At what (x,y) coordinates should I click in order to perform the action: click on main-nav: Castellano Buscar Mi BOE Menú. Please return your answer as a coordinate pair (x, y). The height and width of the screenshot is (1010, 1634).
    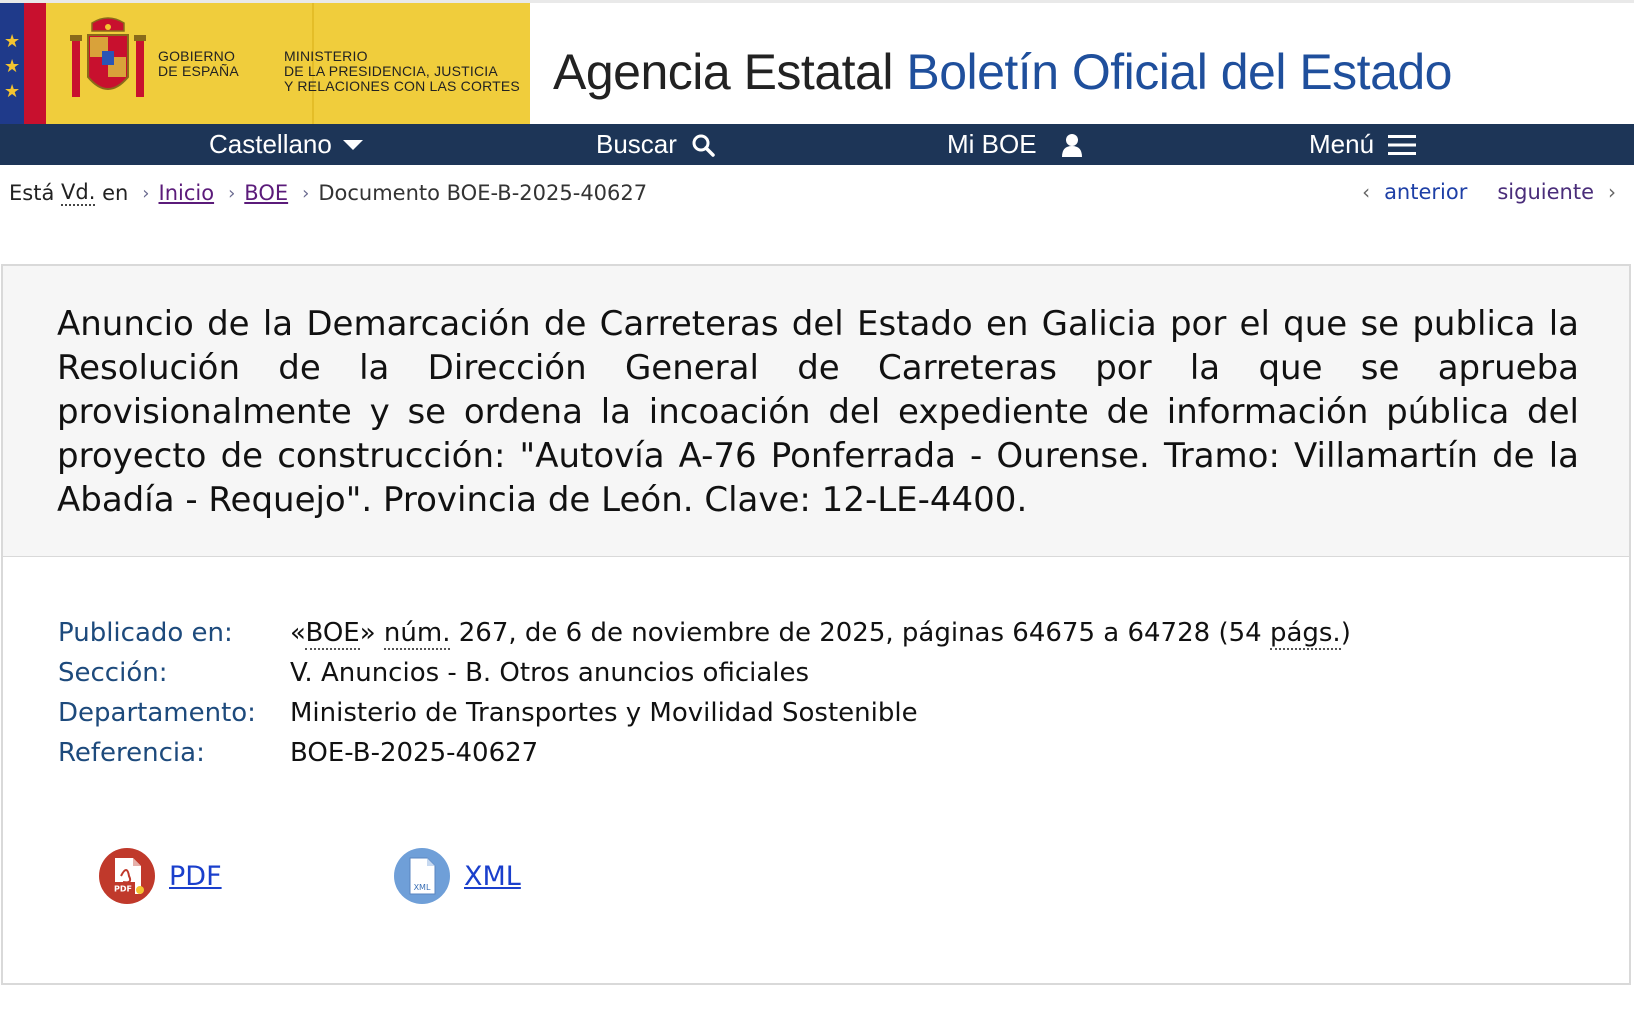
    Looking at the image, I should click on (817, 144).